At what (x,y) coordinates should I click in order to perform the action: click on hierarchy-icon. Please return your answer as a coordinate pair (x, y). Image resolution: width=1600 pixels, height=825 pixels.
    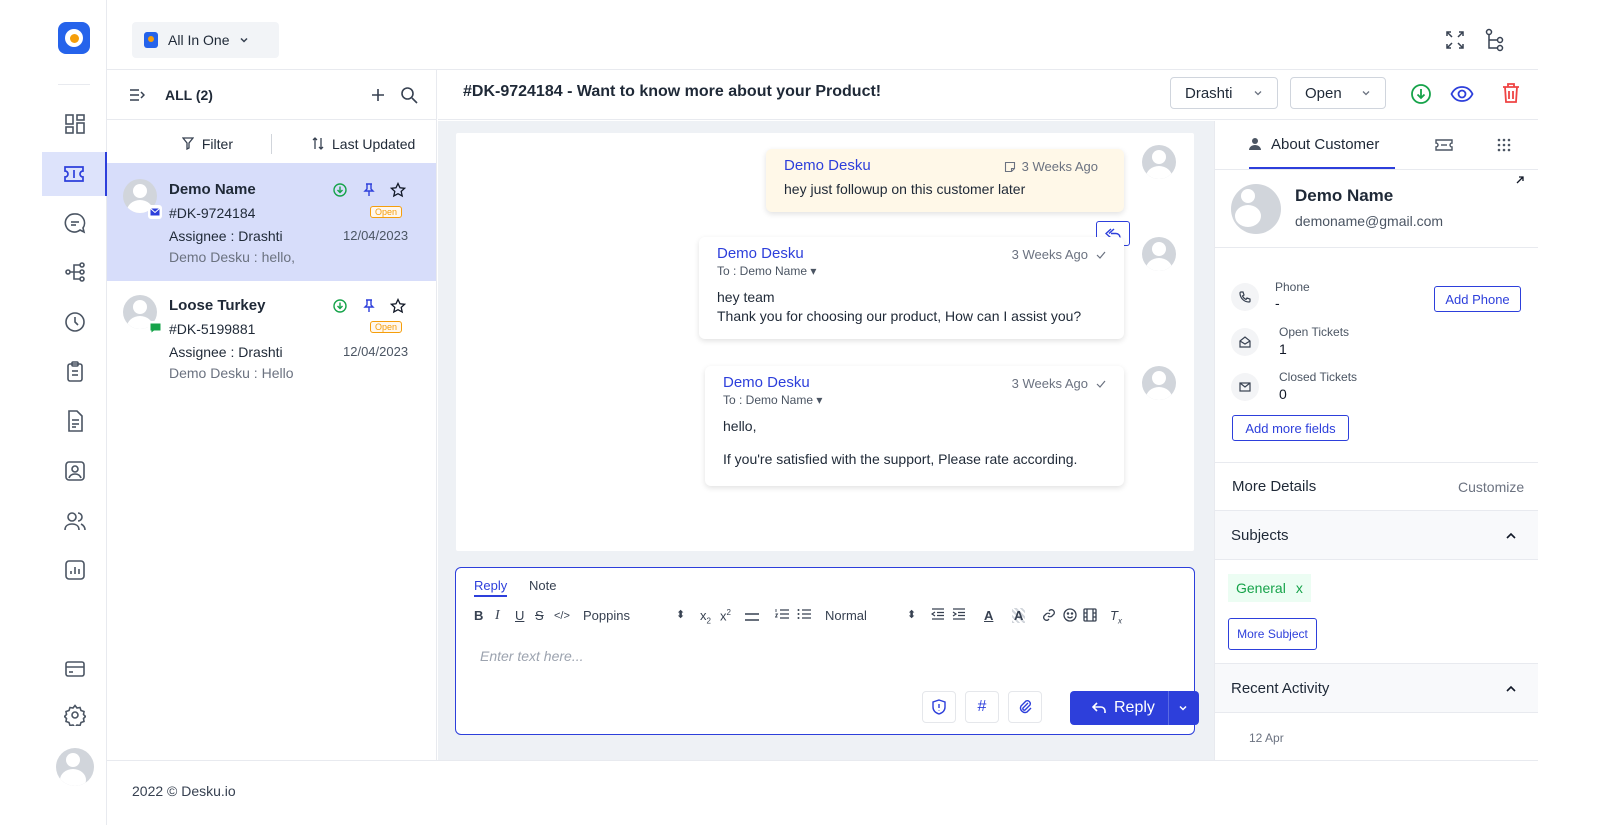
    Looking at the image, I should click on (1495, 40).